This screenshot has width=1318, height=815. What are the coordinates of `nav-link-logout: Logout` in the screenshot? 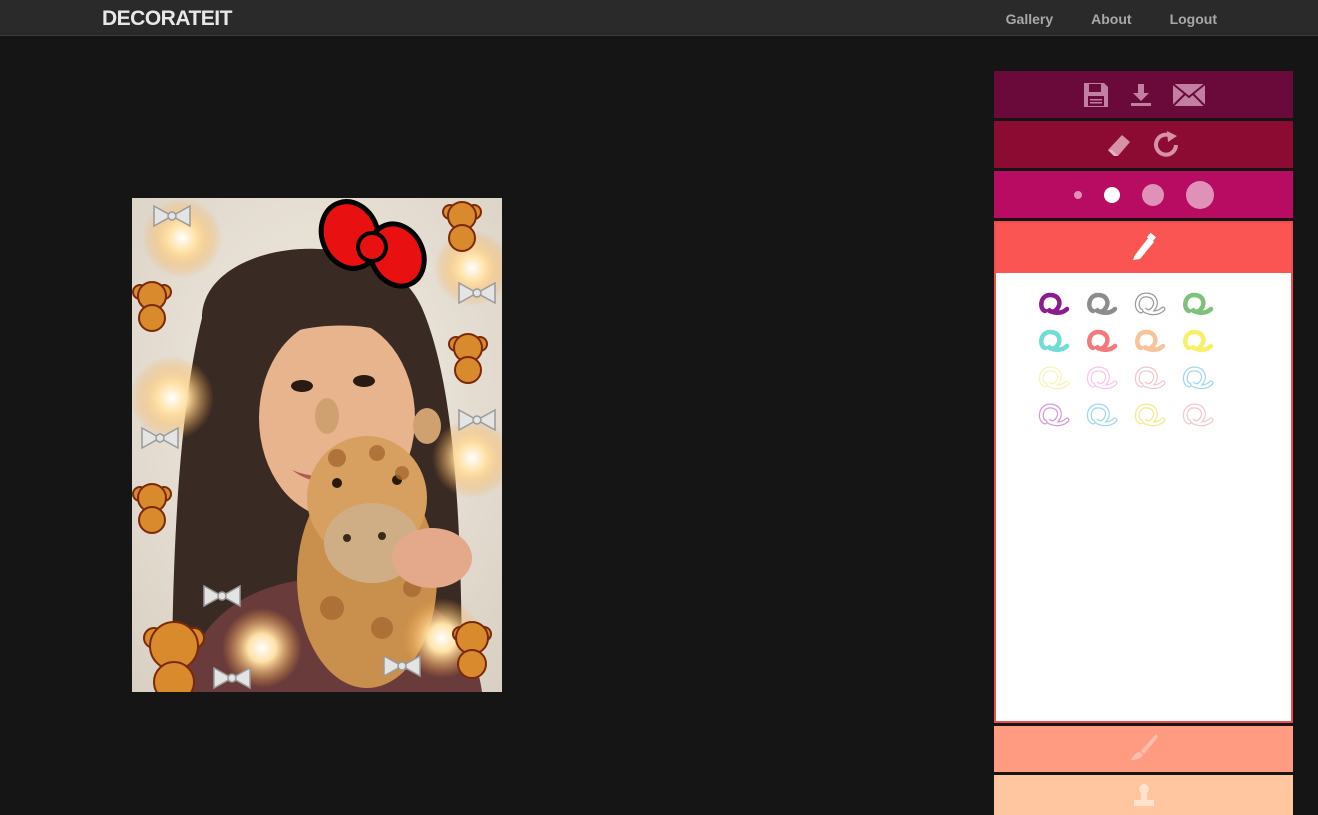 It's located at (1193, 19).